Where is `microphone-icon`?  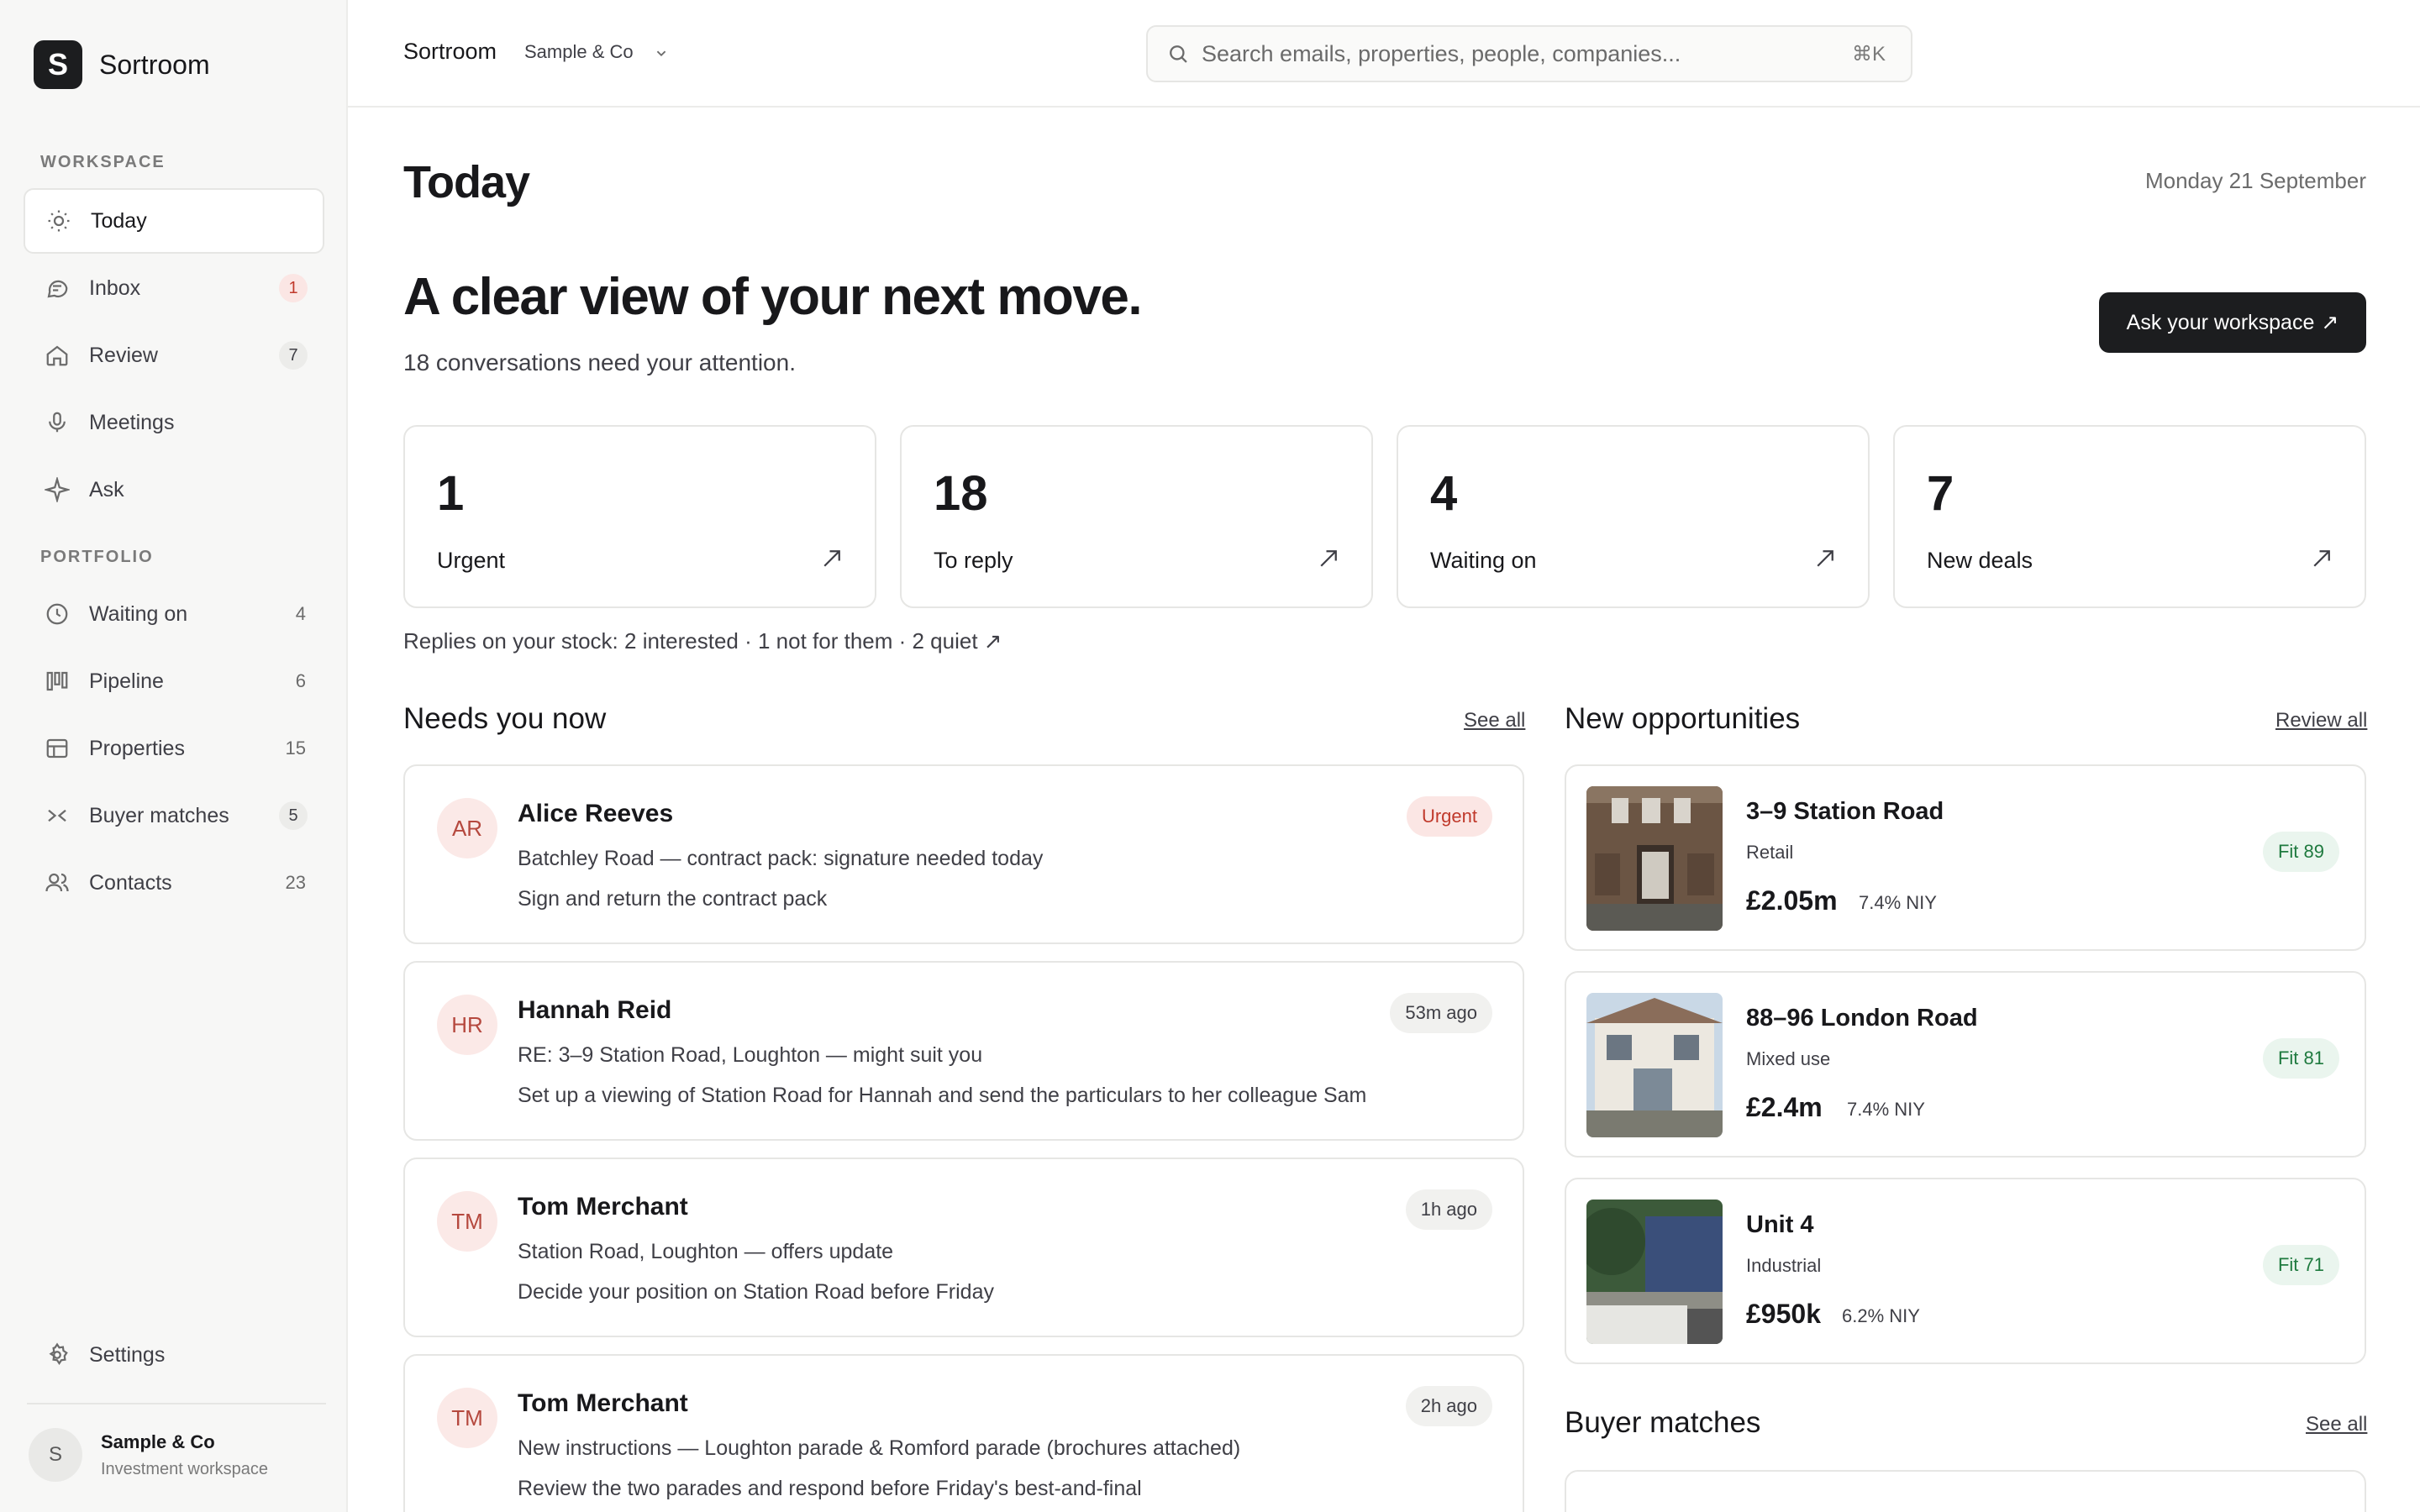
microphone-icon is located at coordinates (58, 422).